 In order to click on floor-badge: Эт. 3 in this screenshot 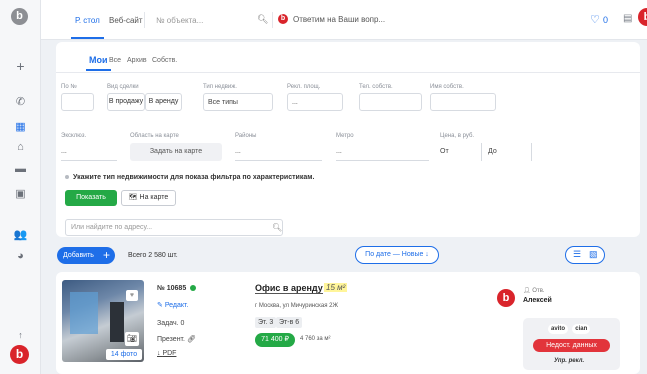, I will do `click(266, 322)`.